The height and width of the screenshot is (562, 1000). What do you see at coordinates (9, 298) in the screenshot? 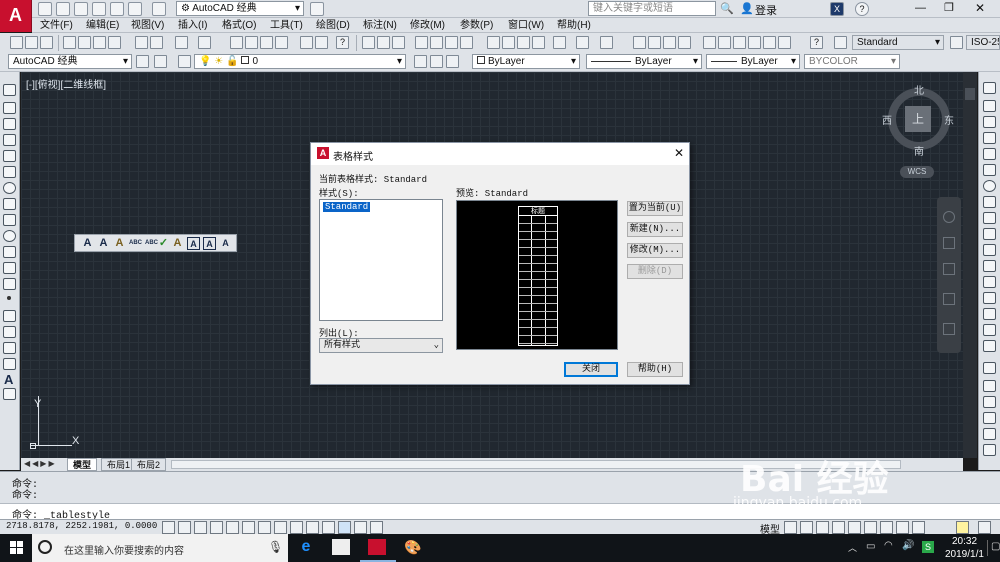
I see `point-icon` at bounding box center [9, 298].